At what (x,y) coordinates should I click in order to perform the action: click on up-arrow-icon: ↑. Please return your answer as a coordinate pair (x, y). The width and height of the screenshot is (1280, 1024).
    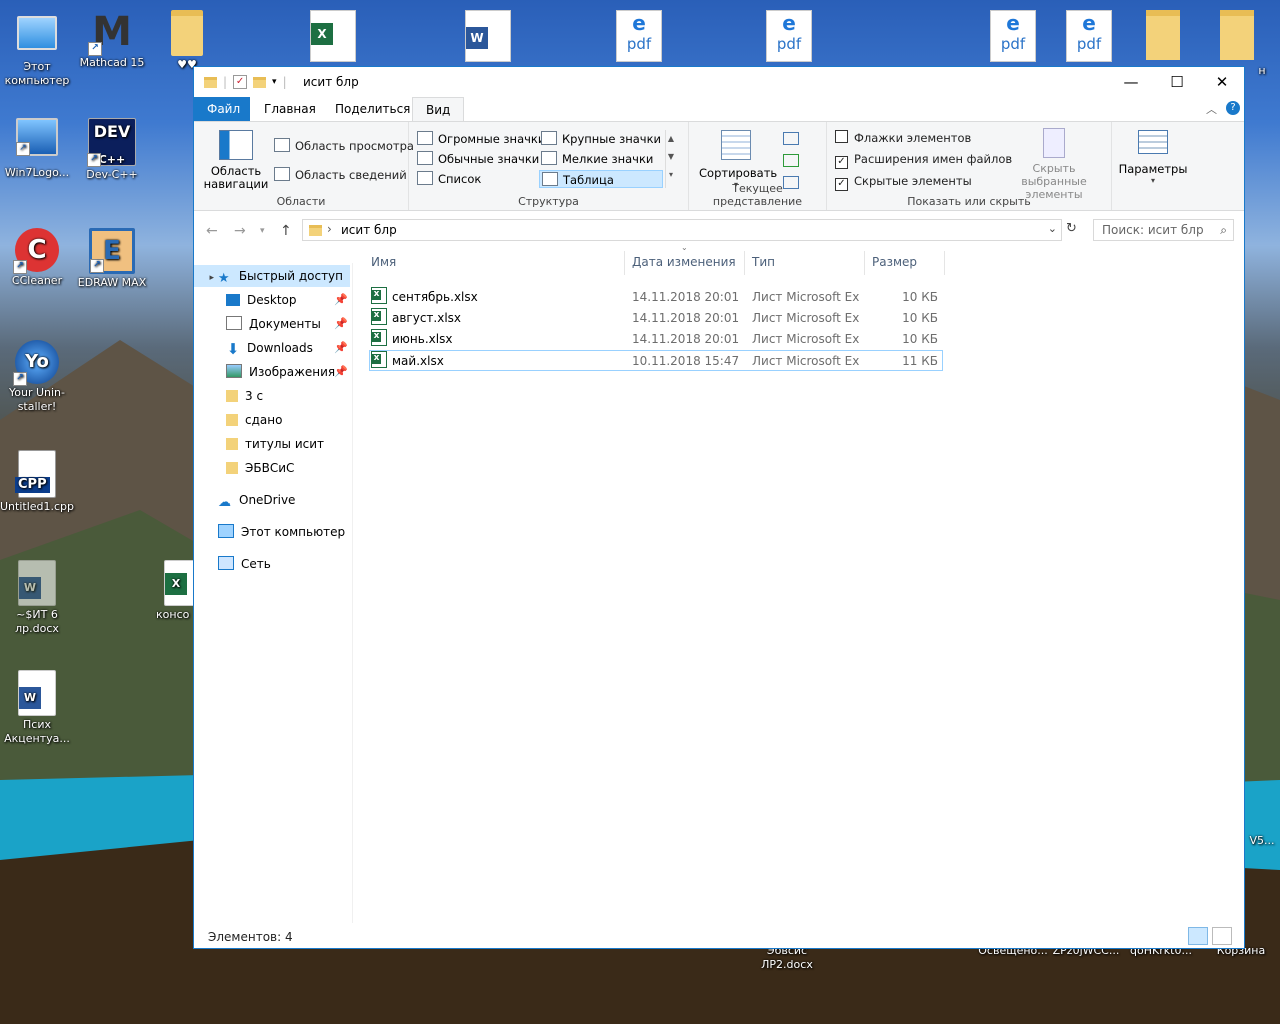
    Looking at the image, I should click on (286, 231).